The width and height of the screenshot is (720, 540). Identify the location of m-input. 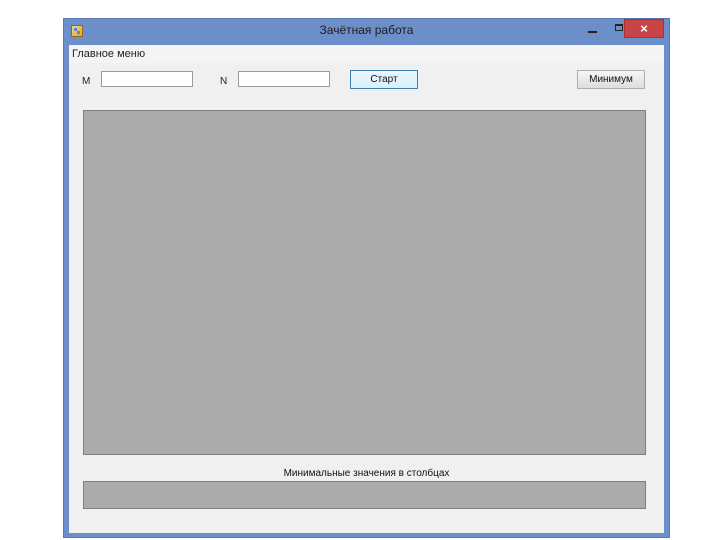
(147, 79).